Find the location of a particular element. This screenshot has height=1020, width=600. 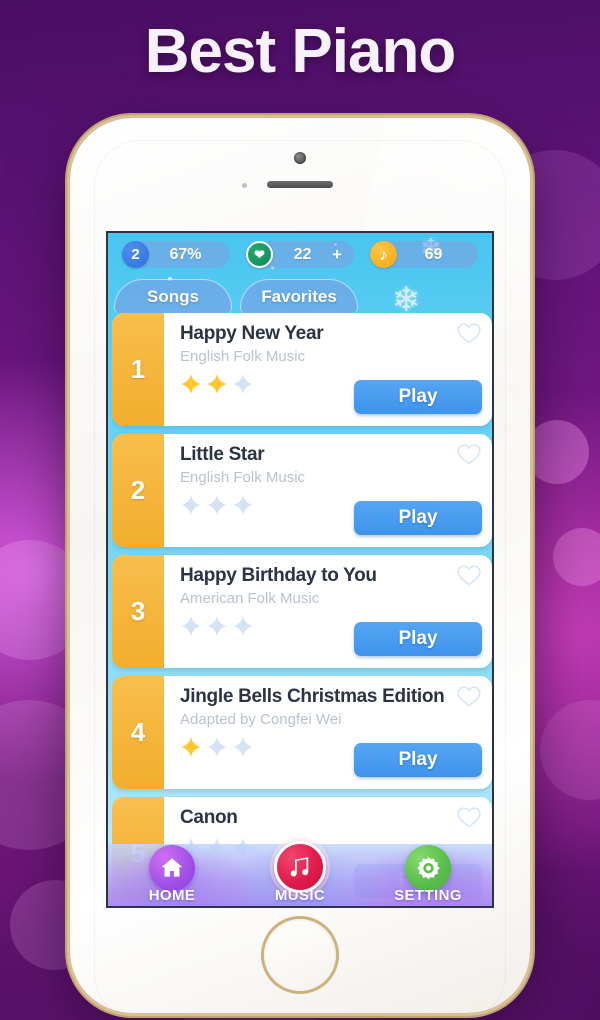

front-camera-icon is located at coordinates (300, 158).